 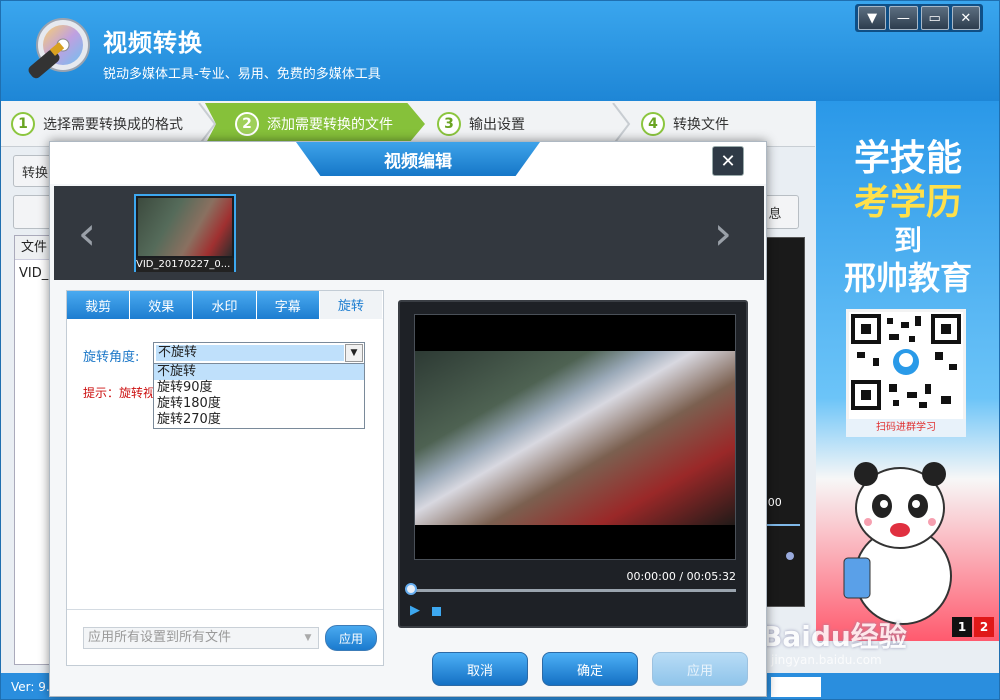 I want to click on ad-line-4: 邢帅教育, so click(x=907, y=278).